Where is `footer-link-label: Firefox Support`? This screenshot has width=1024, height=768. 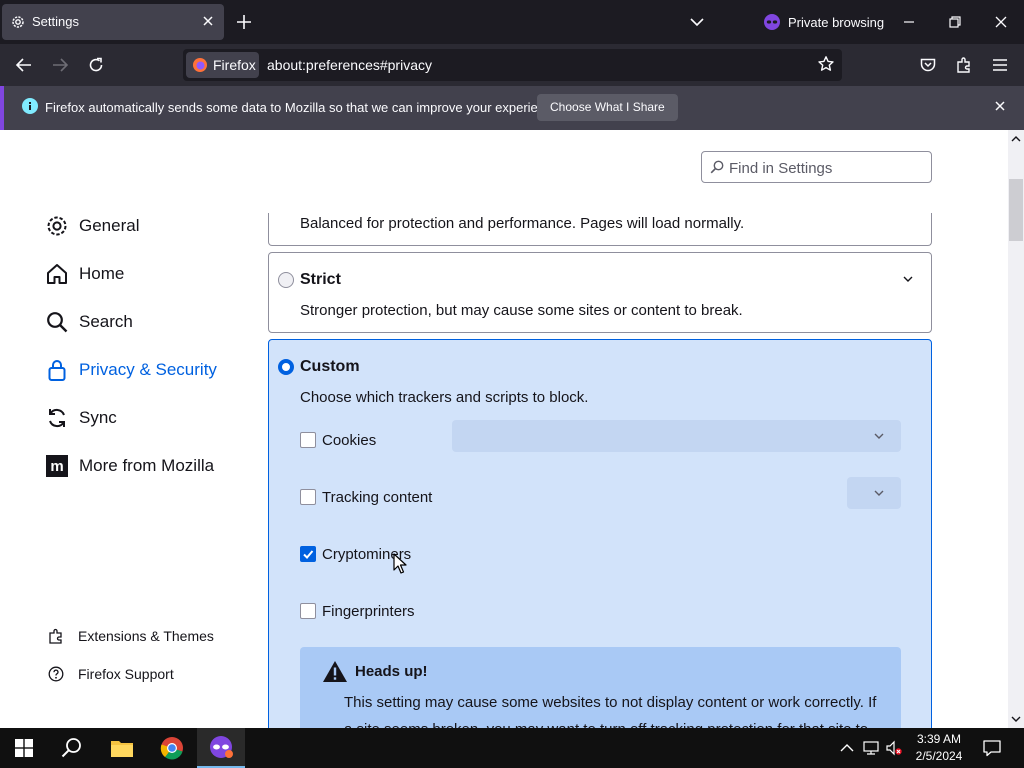
footer-link-label: Firefox Support is located at coordinates (126, 674).